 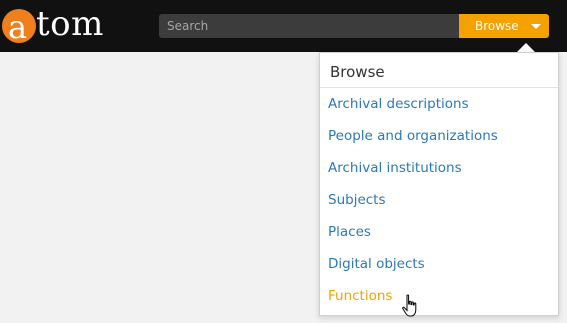 I want to click on browse-button-label: Browse, so click(x=497, y=26).